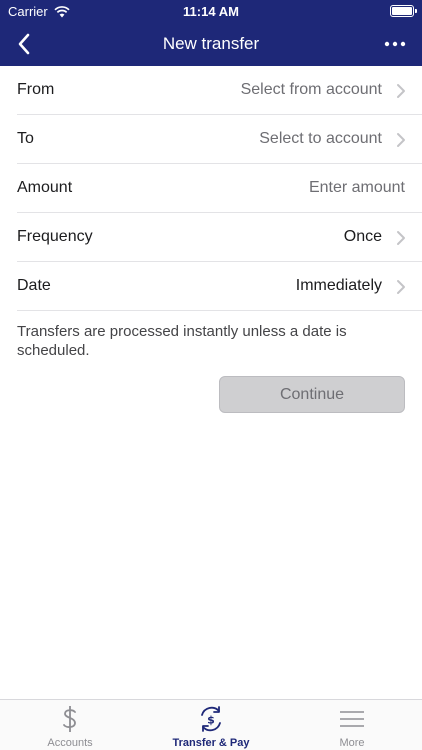  I want to click on date-value: Immediately, so click(338, 285).